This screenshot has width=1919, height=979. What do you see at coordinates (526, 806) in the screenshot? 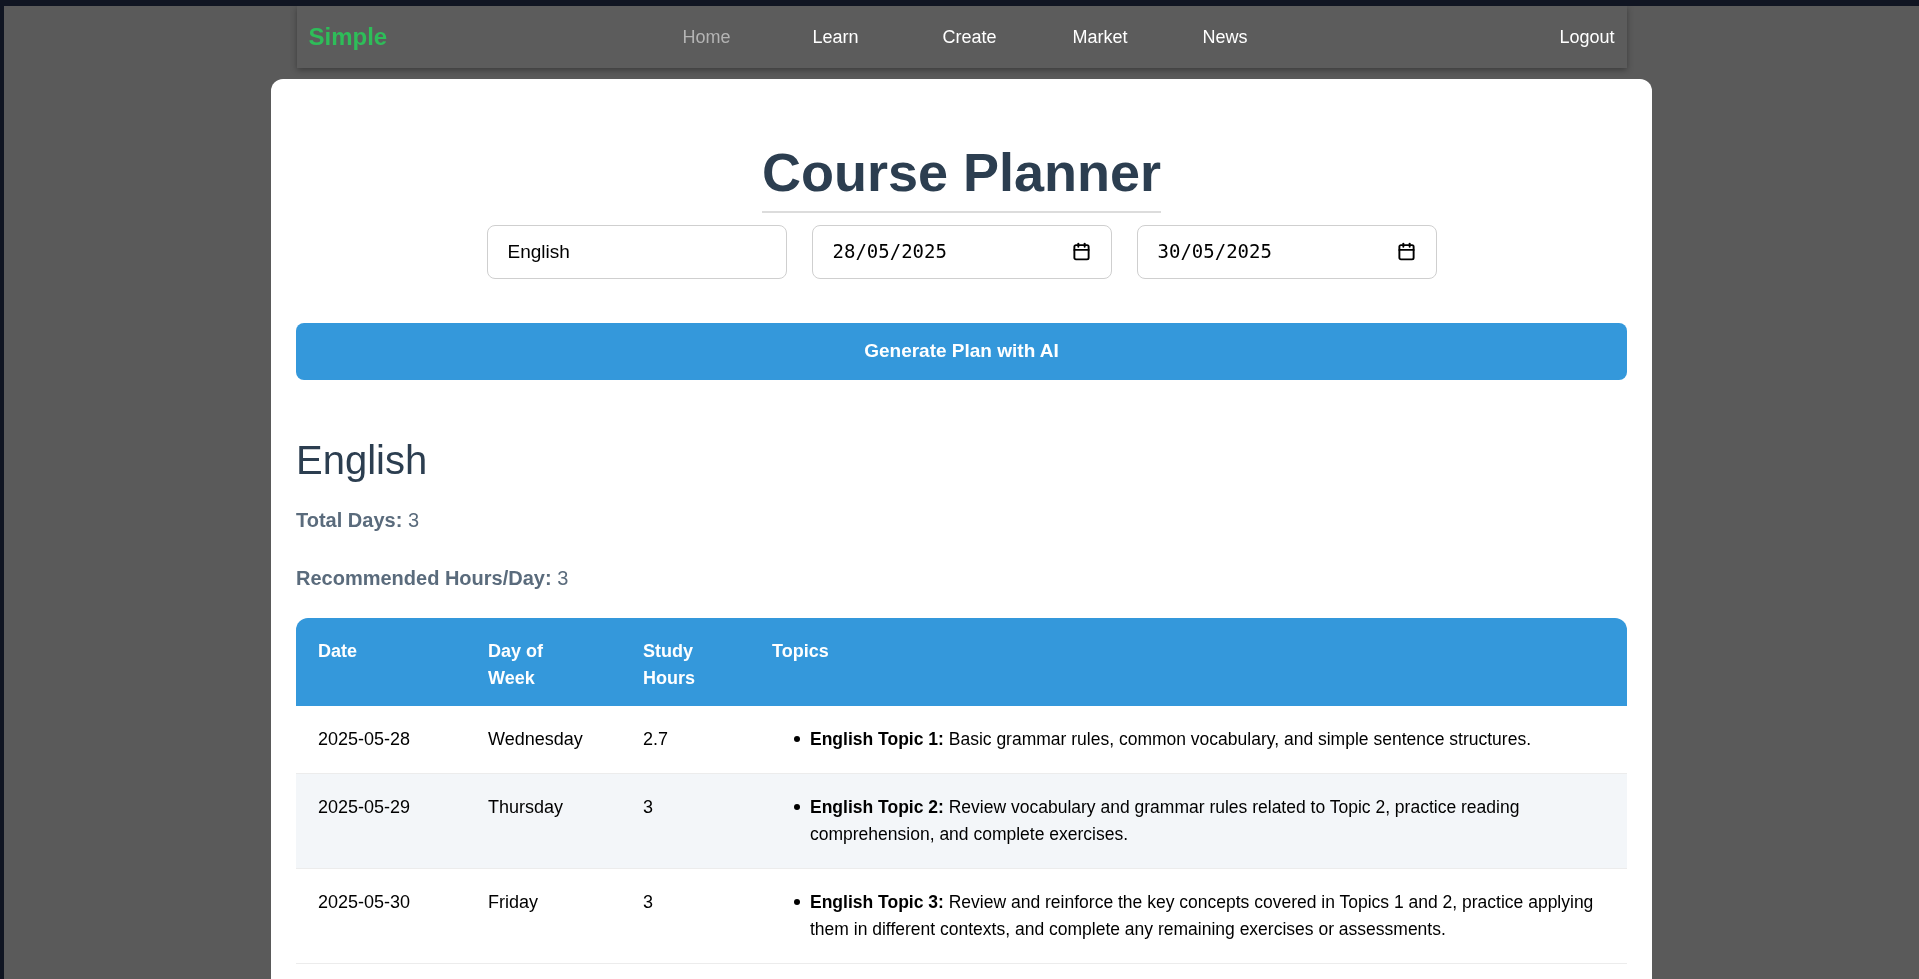
I see `table-cell: Thursday` at bounding box center [526, 806].